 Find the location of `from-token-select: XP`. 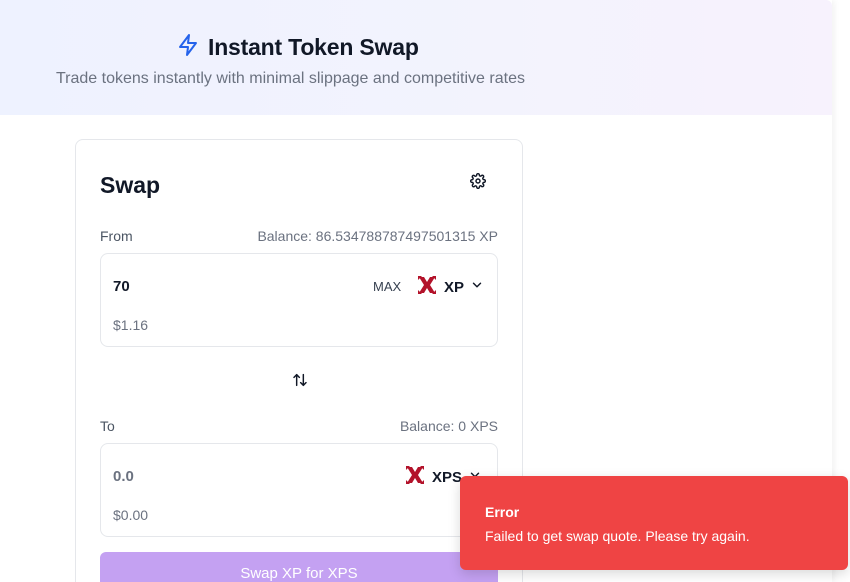

from-token-select: XP is located at coordinates (450, 287).